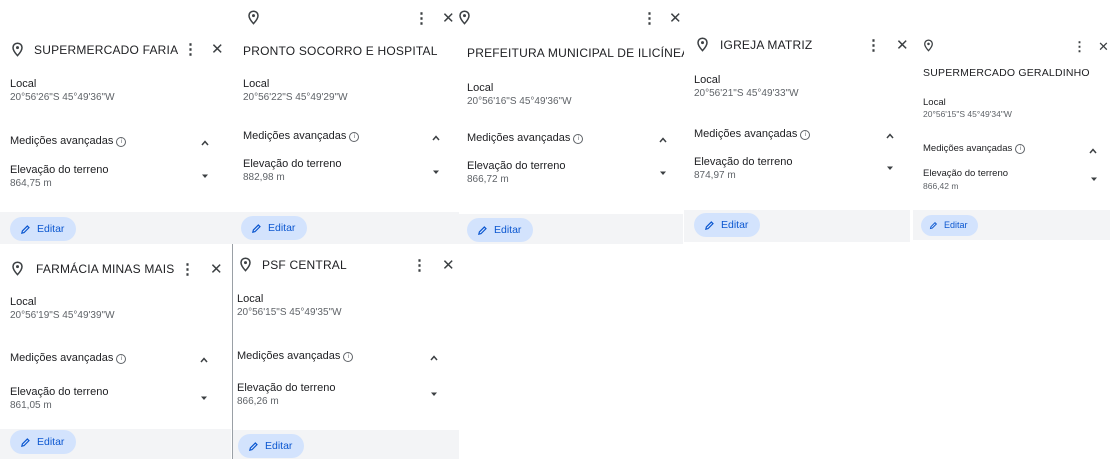 The height and width of the screenshot is (459, 1110). Describe the element at coordinates (105, 269) in the screenshot. I see `place-title: FARMÁCIA MINAS MAIS` at that location.